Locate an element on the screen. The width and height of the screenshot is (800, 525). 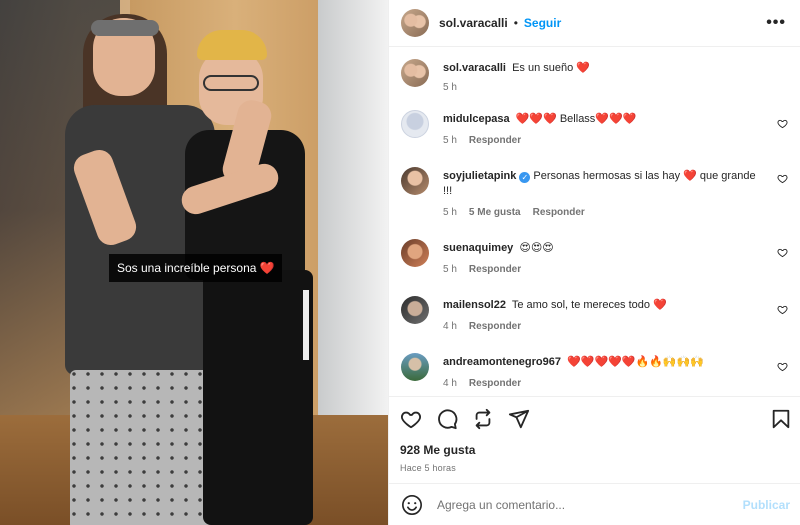
comment-item: suenaquimey 😍😍😍 5 h Responder is located at coordinates (594, 257).